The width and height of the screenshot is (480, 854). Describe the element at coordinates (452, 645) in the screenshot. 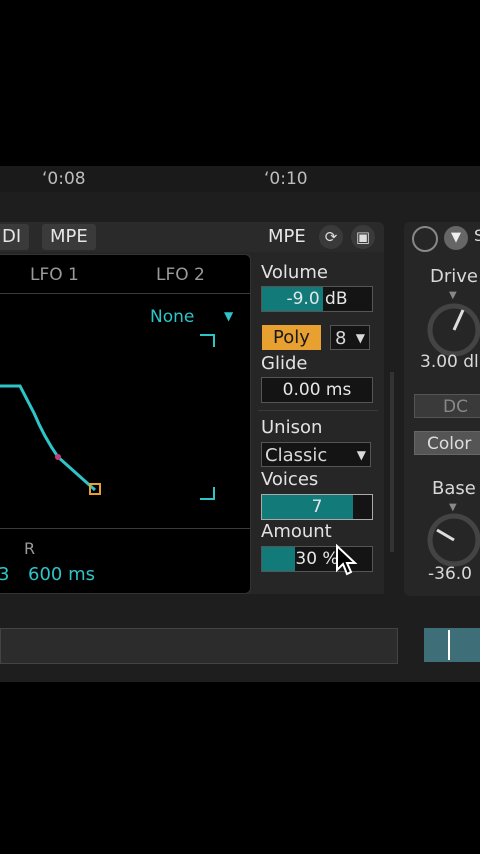

I see `clip-region` at that location.